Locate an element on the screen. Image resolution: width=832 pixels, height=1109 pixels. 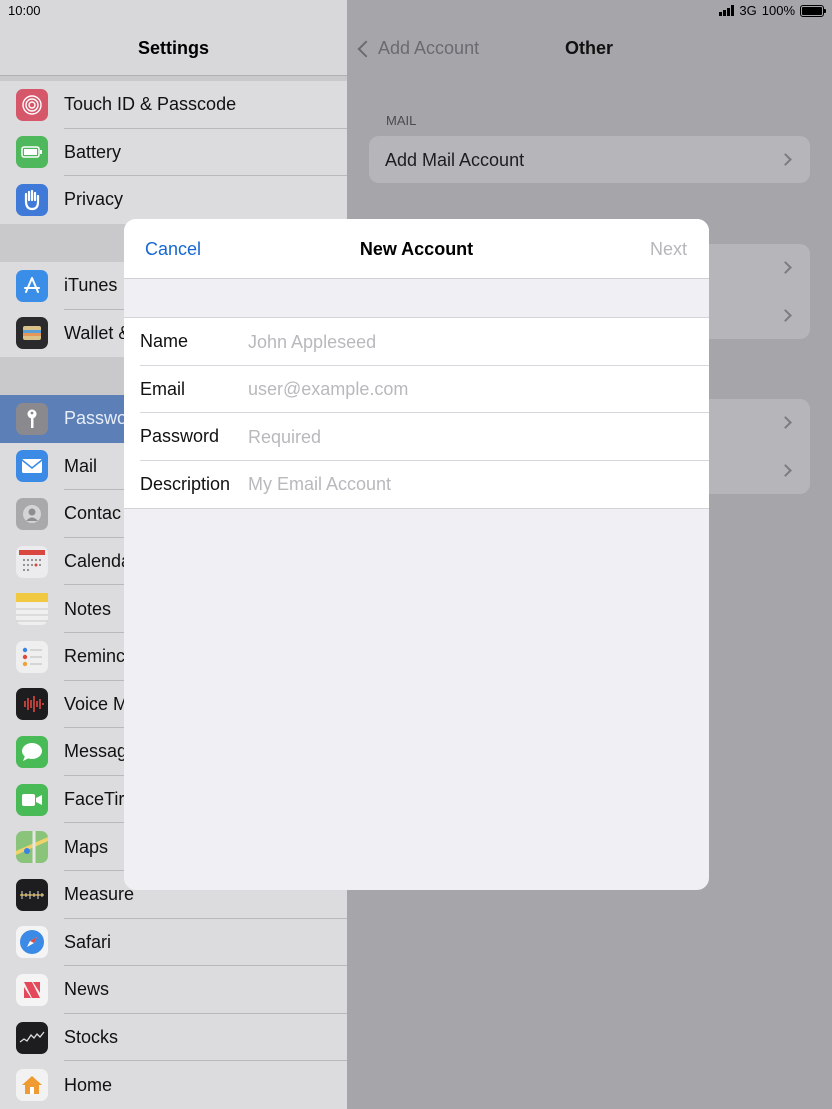
sidebar-item-battery: Battery is located at coordinates (173, 153).